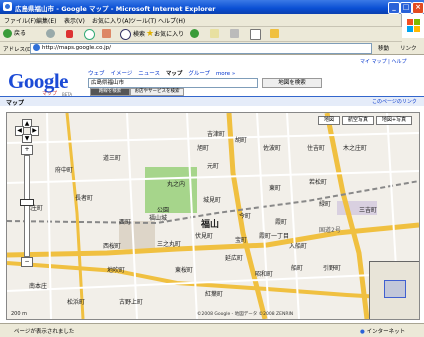 The width and height of the screenshot is (424, 337). I want to click on map-label: 入船町, so click(298, 246).